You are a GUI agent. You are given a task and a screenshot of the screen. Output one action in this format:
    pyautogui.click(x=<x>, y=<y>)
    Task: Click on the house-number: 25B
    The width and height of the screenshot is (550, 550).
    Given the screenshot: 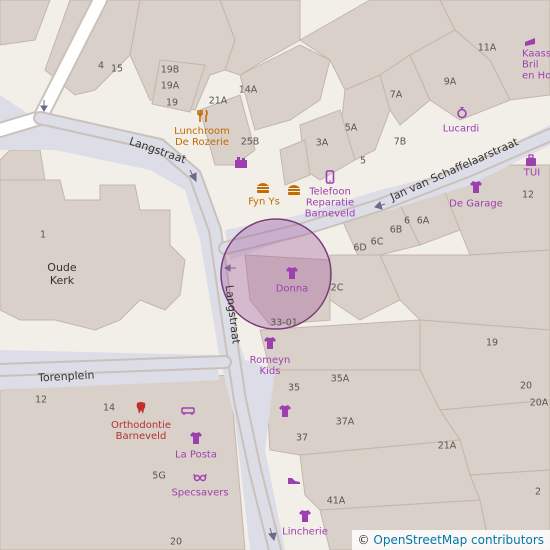 What is the action you would take?
    pyautogui.click(x=250, y=142)
    